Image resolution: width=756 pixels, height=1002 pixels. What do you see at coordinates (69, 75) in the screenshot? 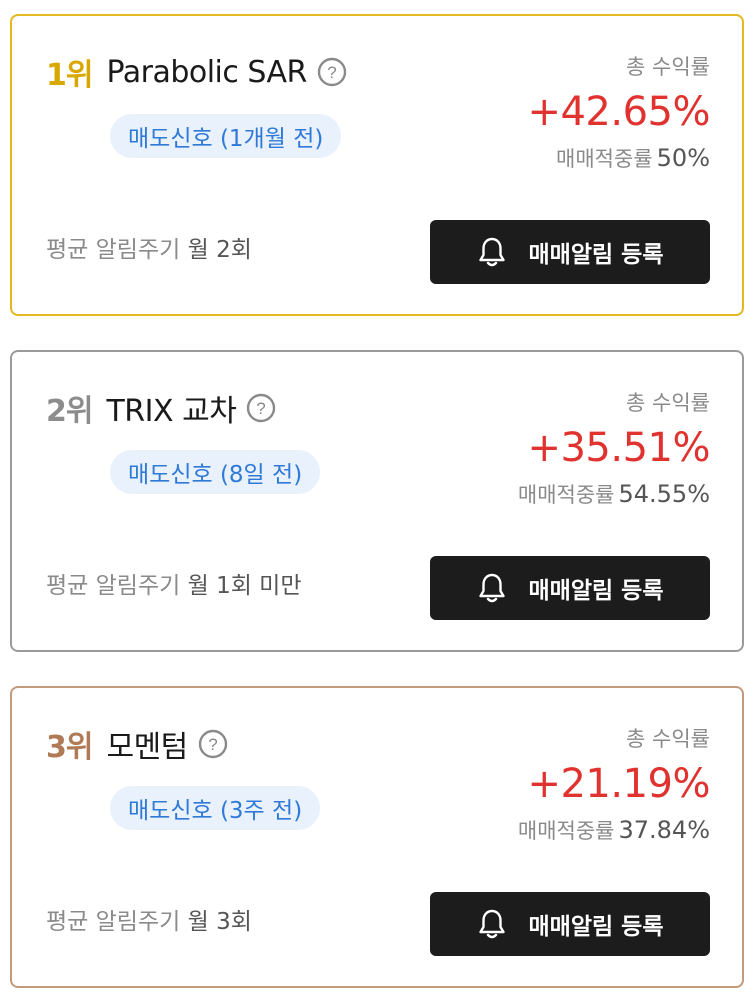
I see `rank-label: 1위` at bounding box center [69, 75].